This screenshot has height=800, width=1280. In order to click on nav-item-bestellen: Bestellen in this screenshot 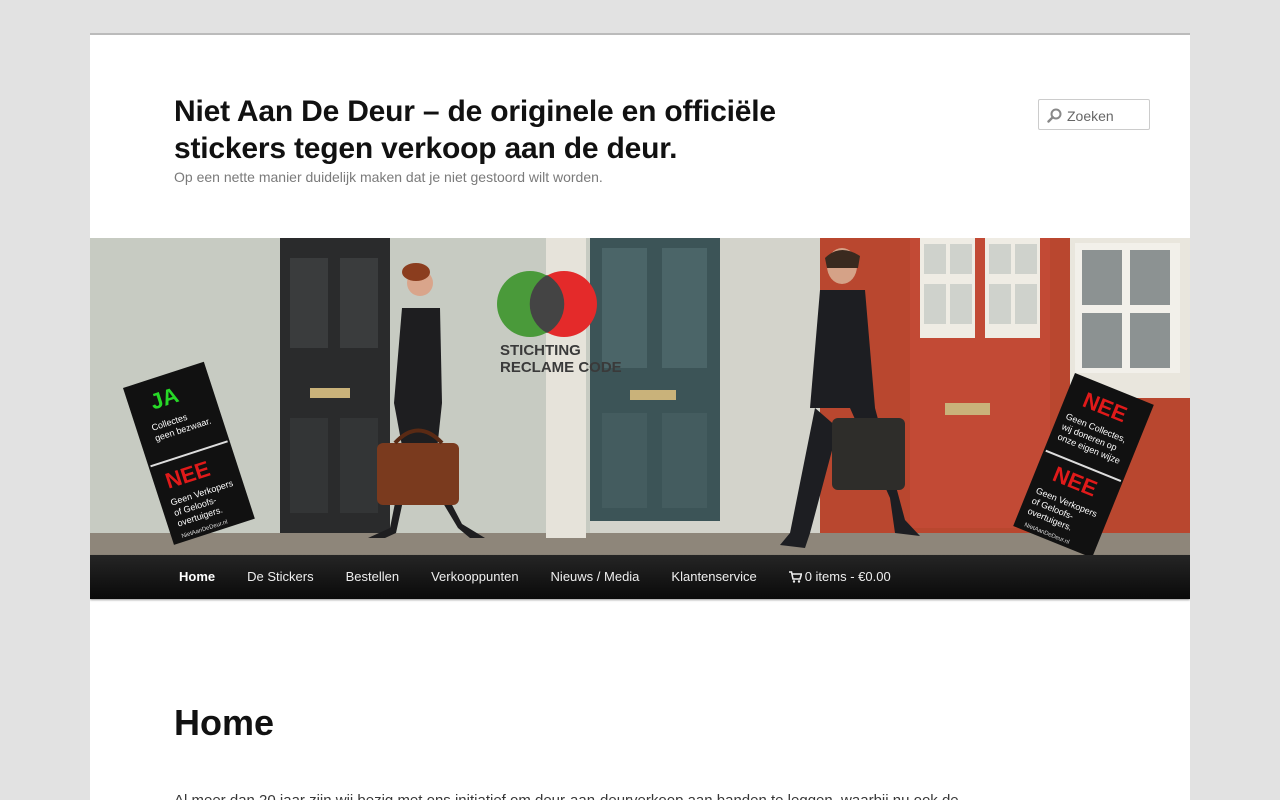, I will do `click(372, 577)`.